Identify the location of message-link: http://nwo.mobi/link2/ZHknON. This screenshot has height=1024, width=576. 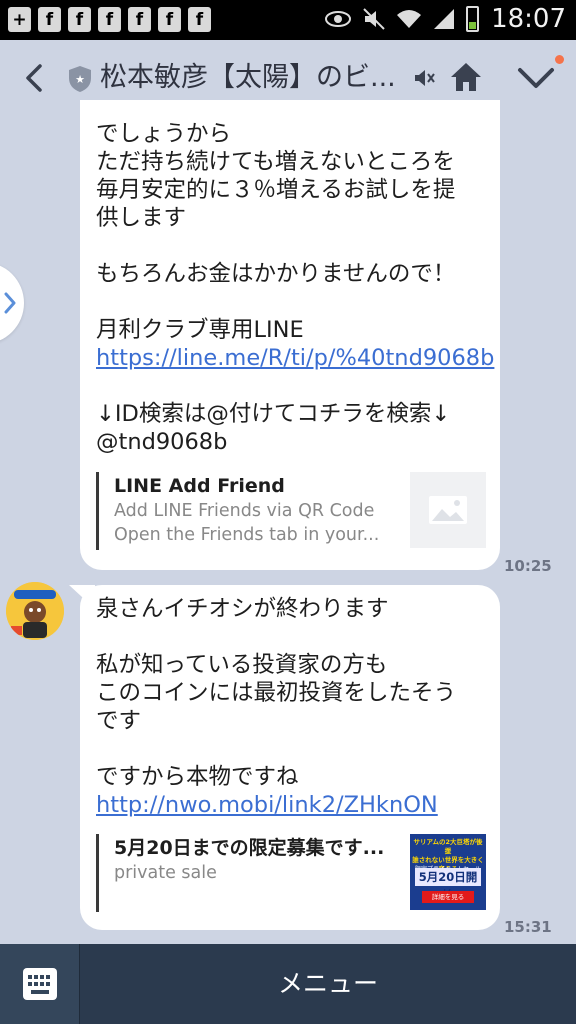
(291, 805).